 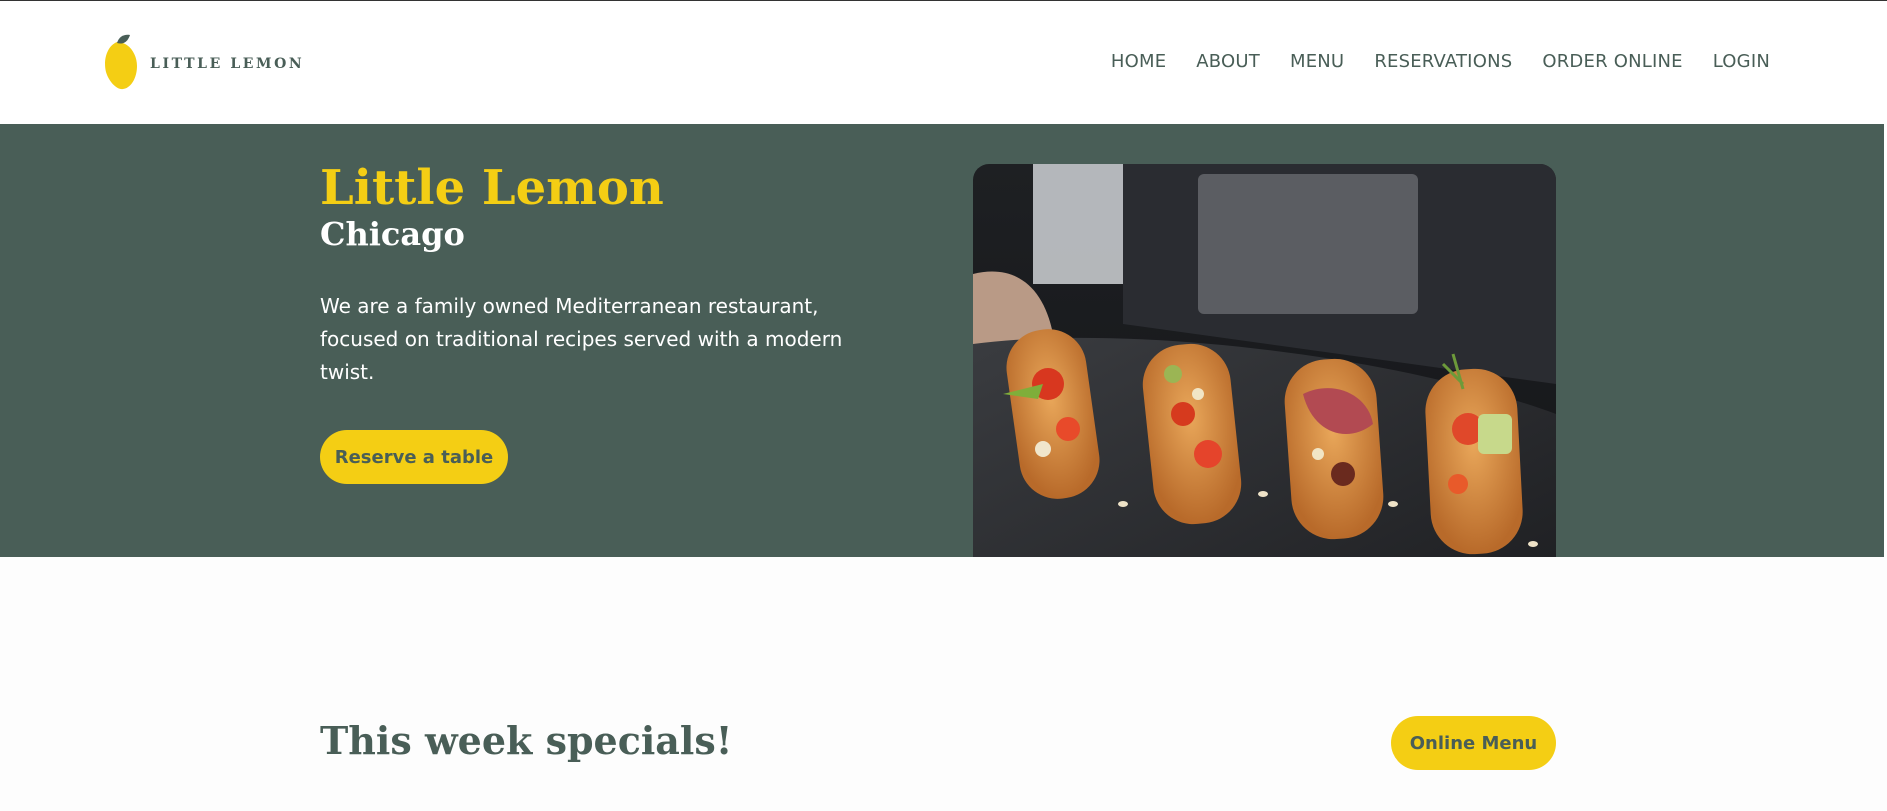 What do you see at coordinates (1317, 61) in the screenshot?
I see `nav-menu: MENU` at bounding box center [1317, 61].